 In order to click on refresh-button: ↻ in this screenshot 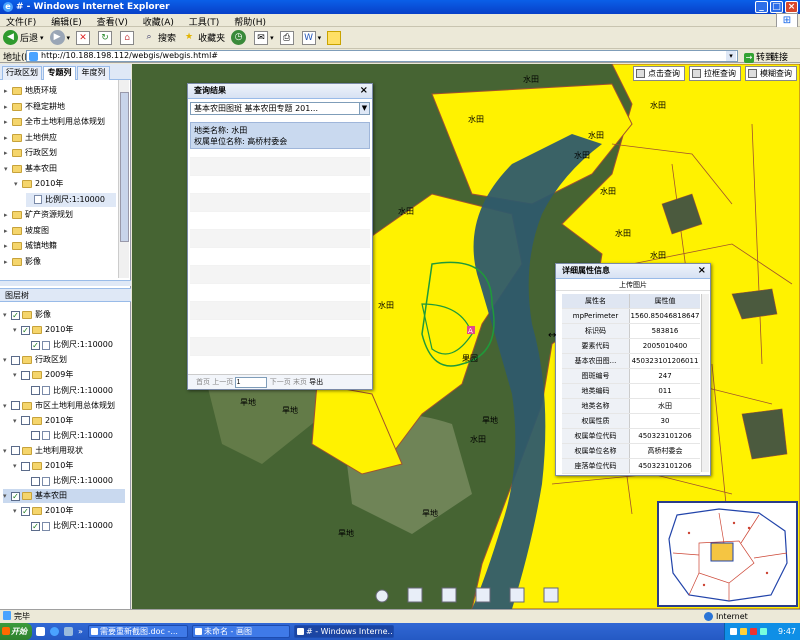, I will do `click(106, 37)`.